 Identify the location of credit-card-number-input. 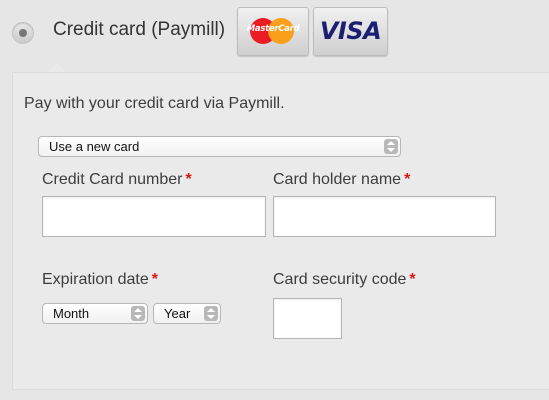
(154, 216).